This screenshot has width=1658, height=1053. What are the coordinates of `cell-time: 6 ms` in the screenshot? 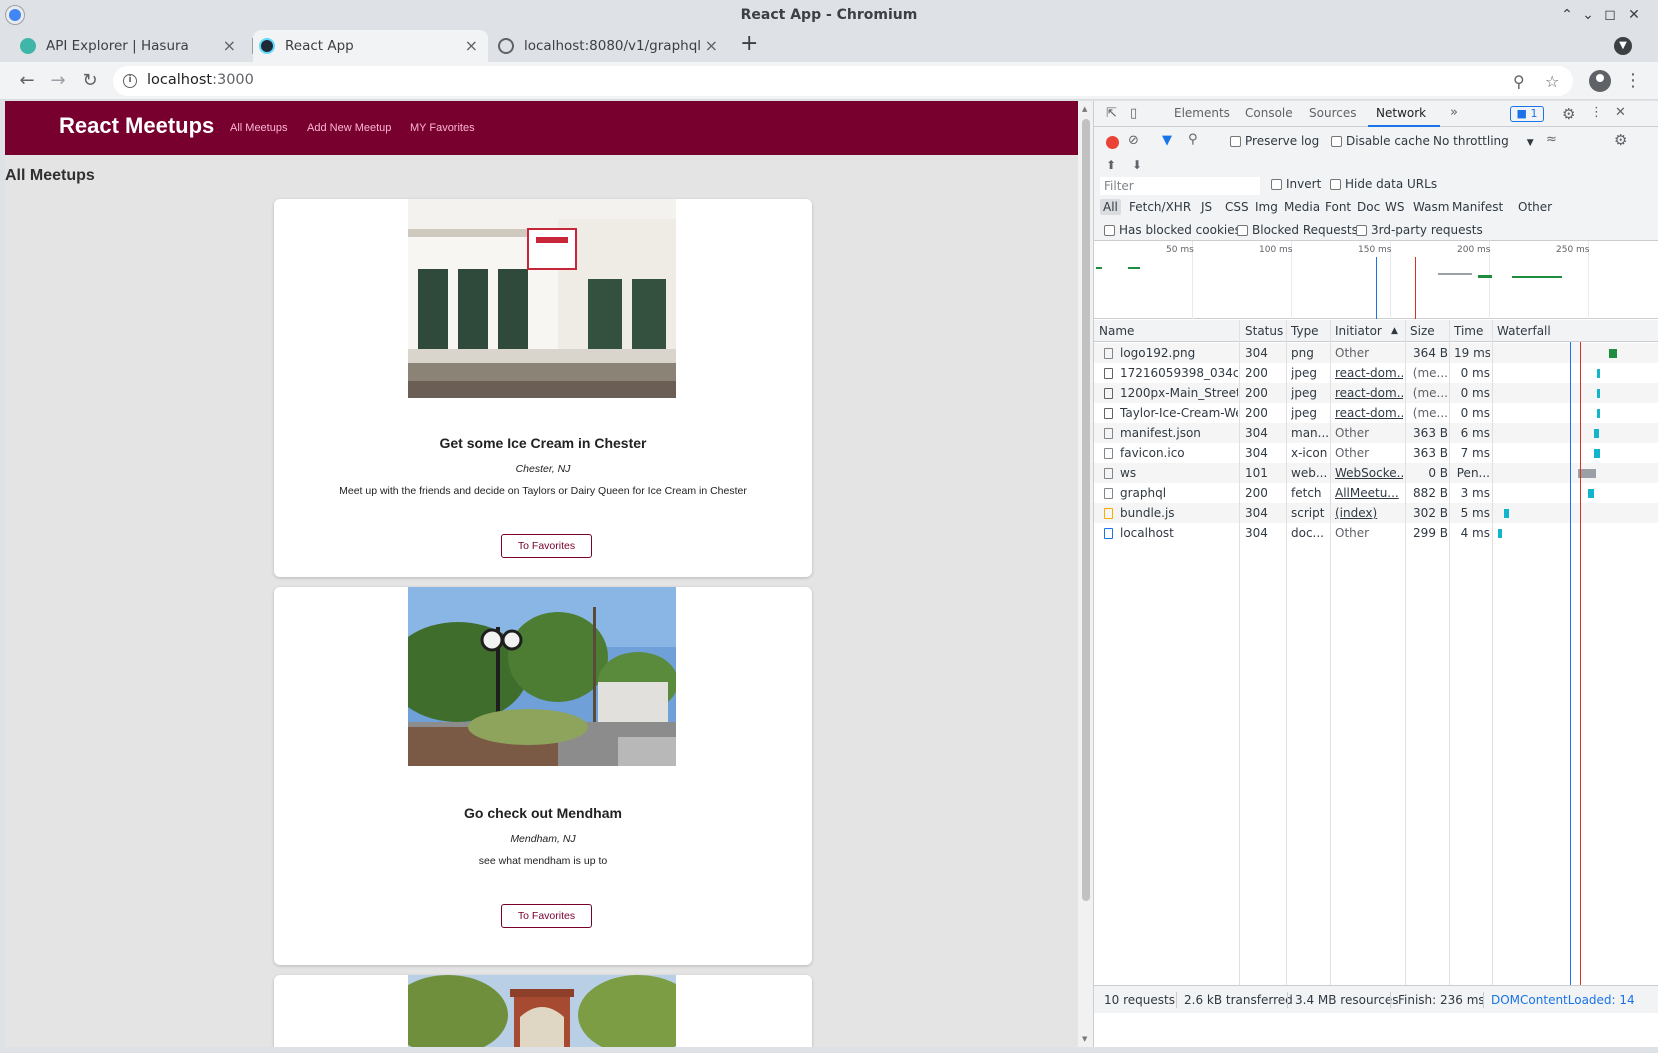 It's located at (1475, 433).